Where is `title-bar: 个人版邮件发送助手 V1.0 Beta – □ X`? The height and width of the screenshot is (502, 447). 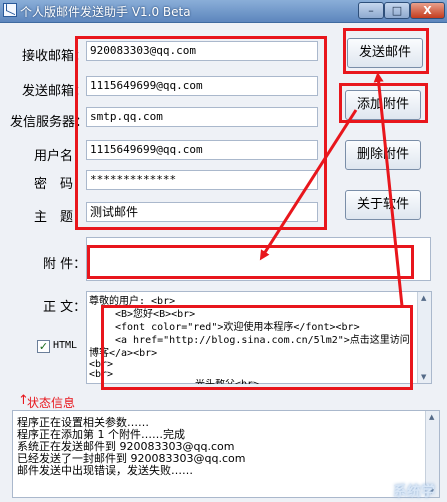
title-bar: 个人版邮件发送助手 V1.0 Beta – □ X is located at coordinates (223, 11).